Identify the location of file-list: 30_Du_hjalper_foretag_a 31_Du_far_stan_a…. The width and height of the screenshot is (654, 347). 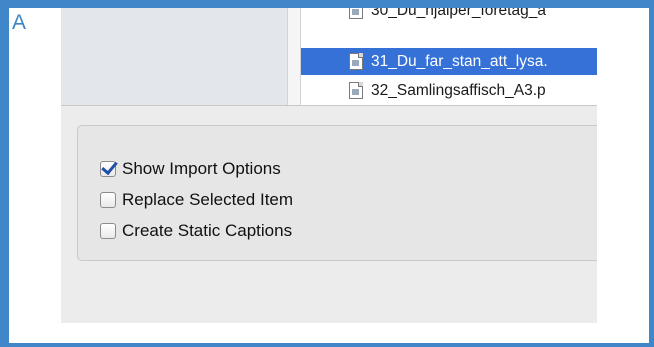
(449, 56).